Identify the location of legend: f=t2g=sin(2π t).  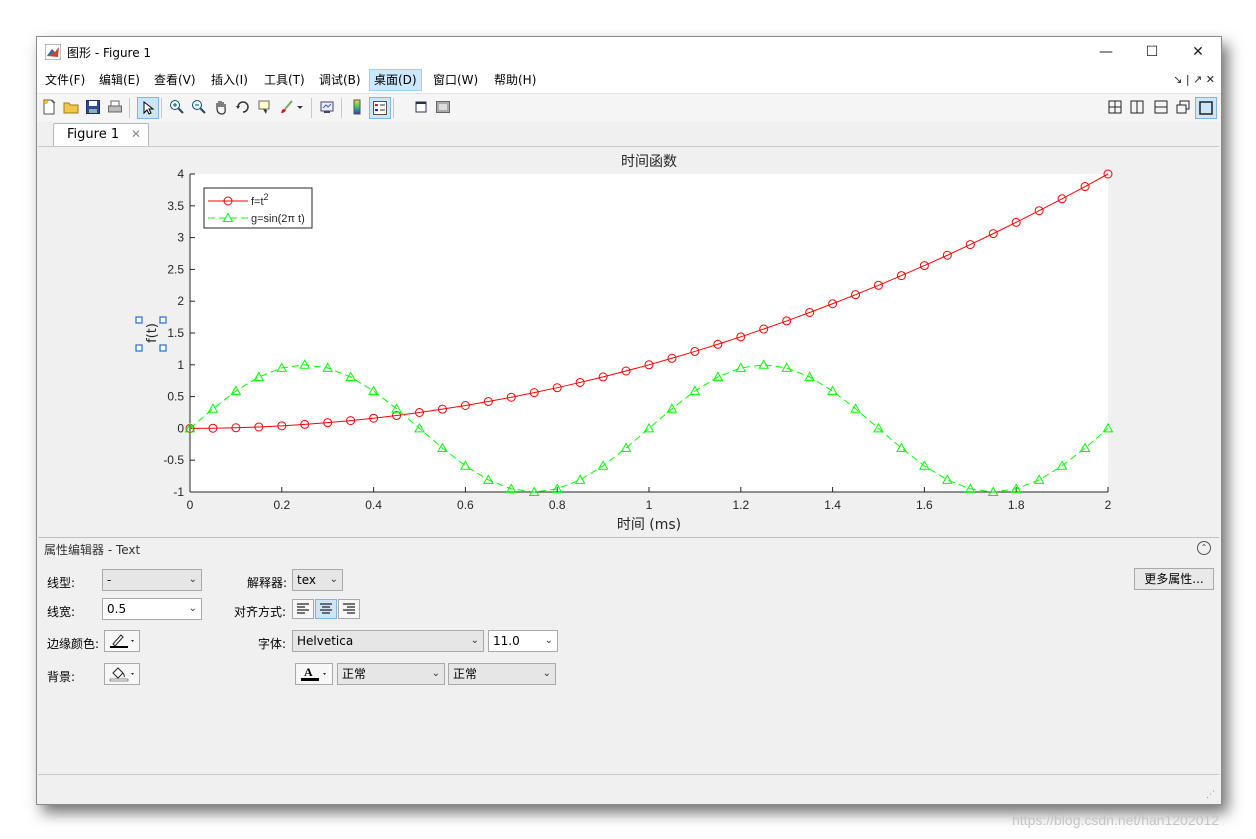
(258, 208).